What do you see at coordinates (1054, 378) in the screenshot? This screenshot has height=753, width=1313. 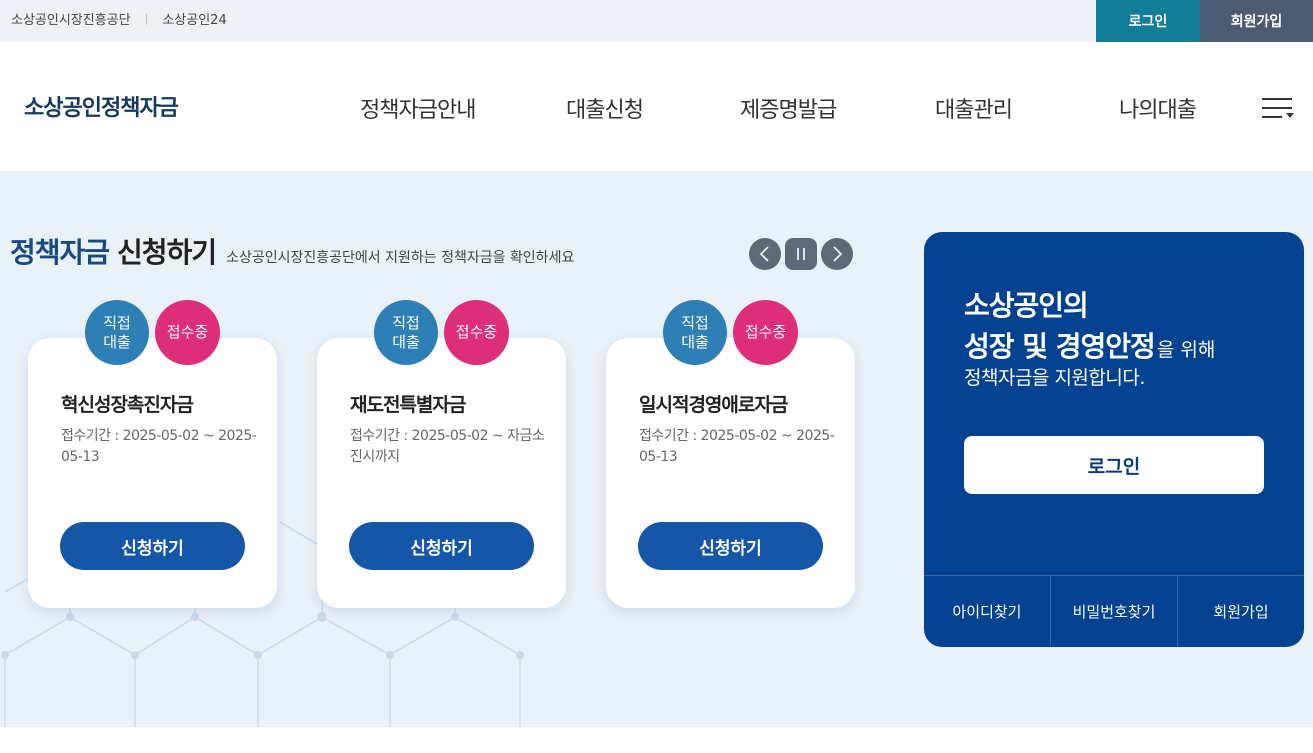 I see `panel-subheading: 정책자금을 지원합니다.` at bounding box center [1054, 378].